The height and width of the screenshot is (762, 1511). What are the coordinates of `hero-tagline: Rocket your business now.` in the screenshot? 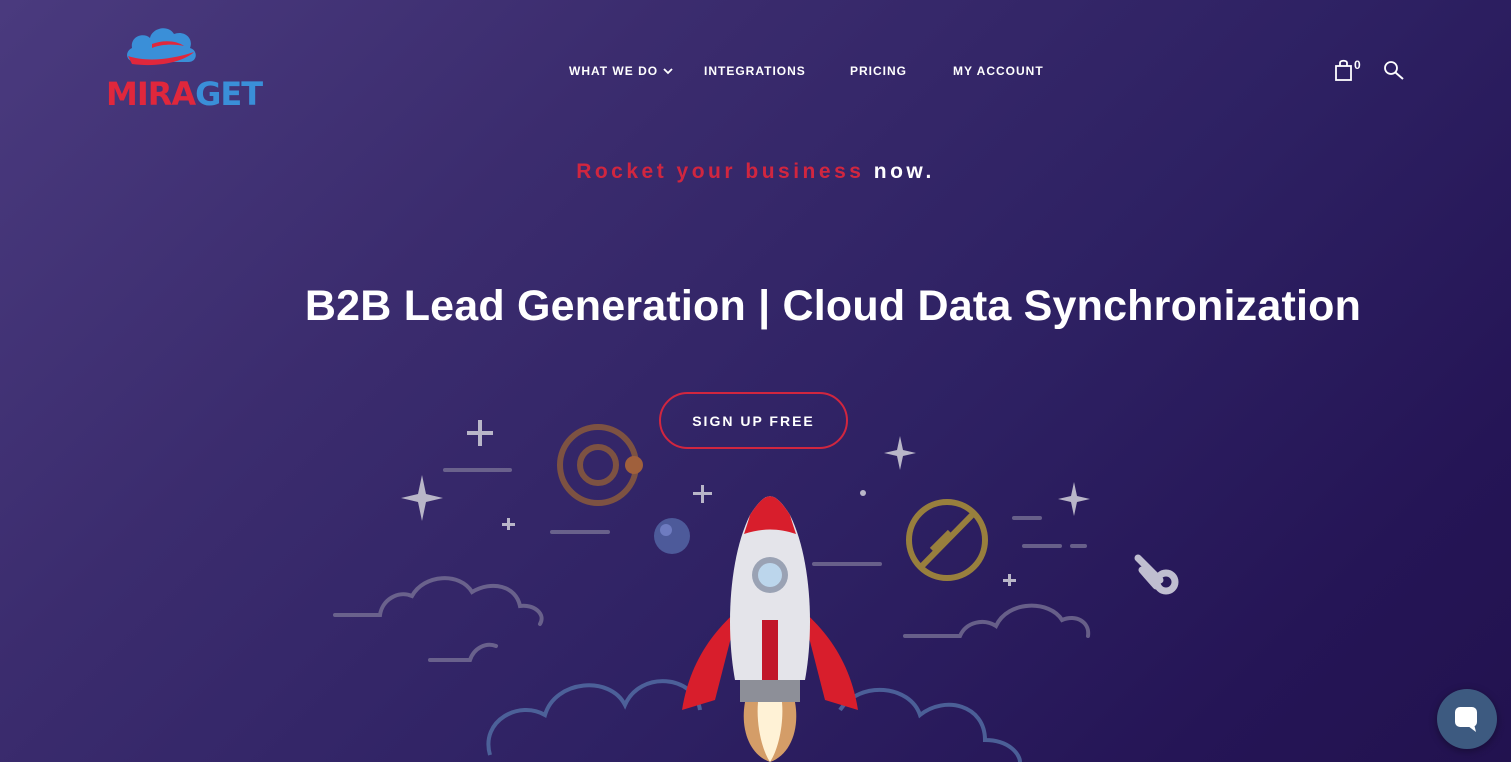 It's located at (755, 172).